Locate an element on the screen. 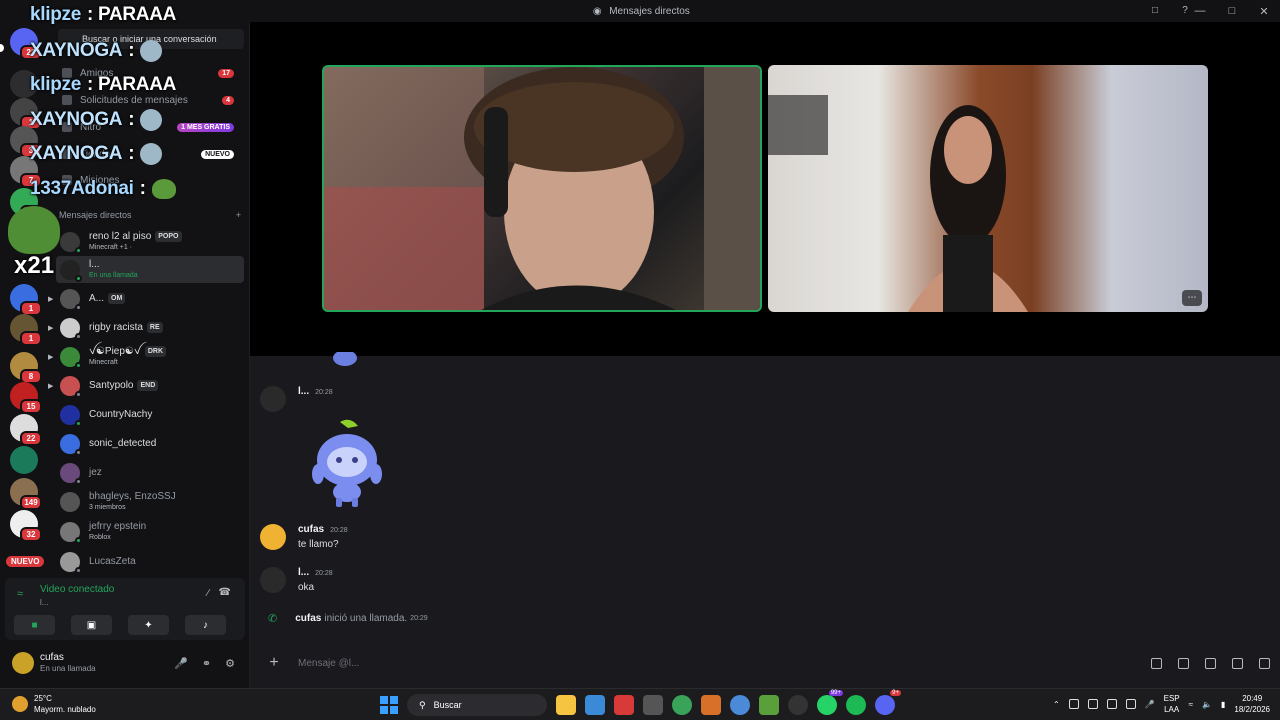 This screenshot has width=1280, height=720. activities-button: ✦ is located at coordinates (148, 625).